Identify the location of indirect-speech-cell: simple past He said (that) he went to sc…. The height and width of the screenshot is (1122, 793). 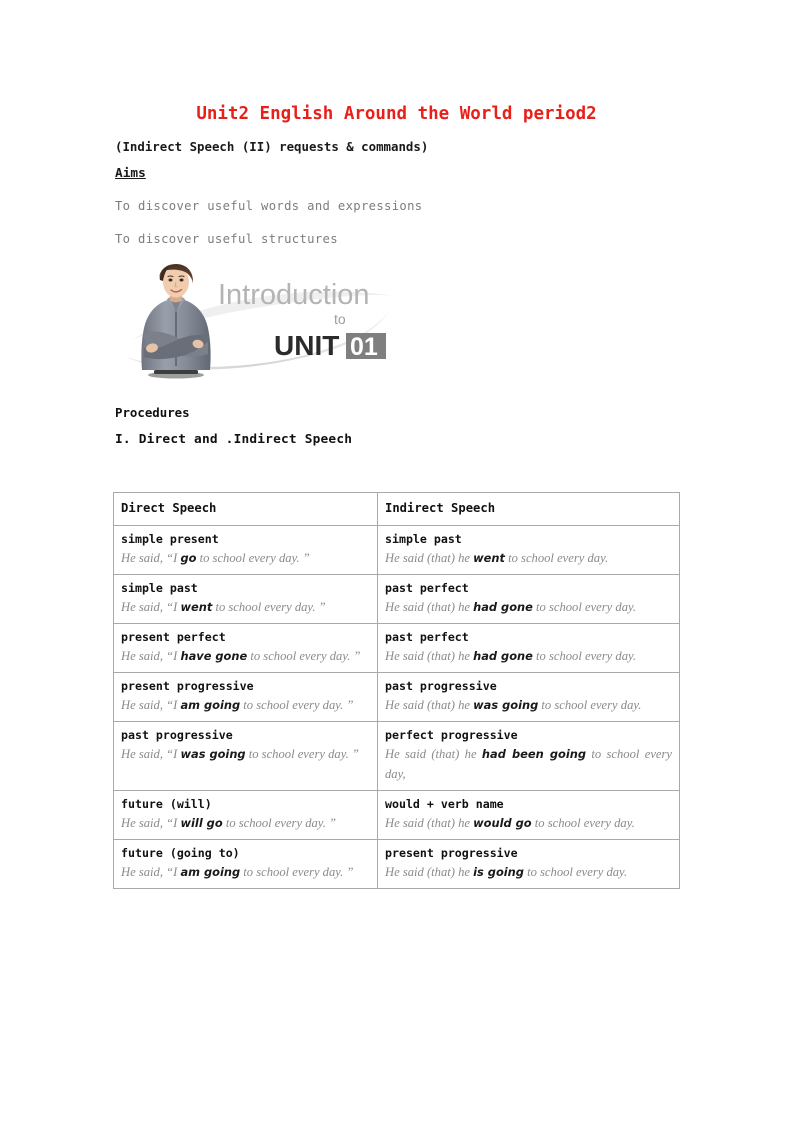
(528, 550).